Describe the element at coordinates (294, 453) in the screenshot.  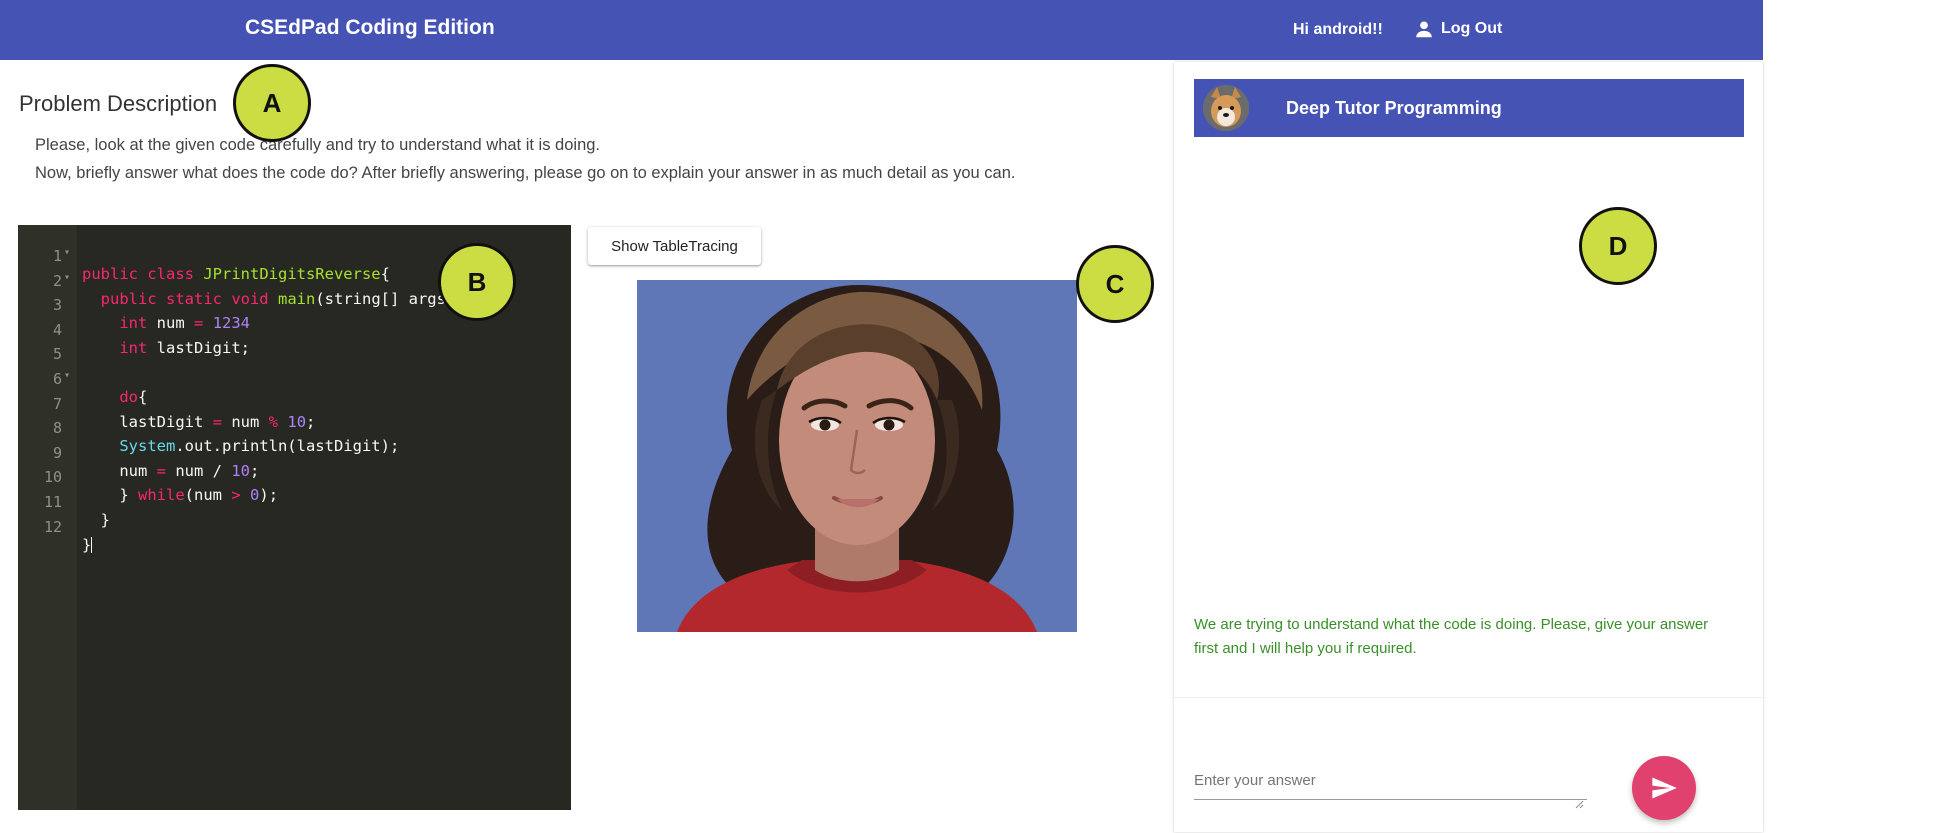
I see `code-line: 9 num = num / 10;` at that location.